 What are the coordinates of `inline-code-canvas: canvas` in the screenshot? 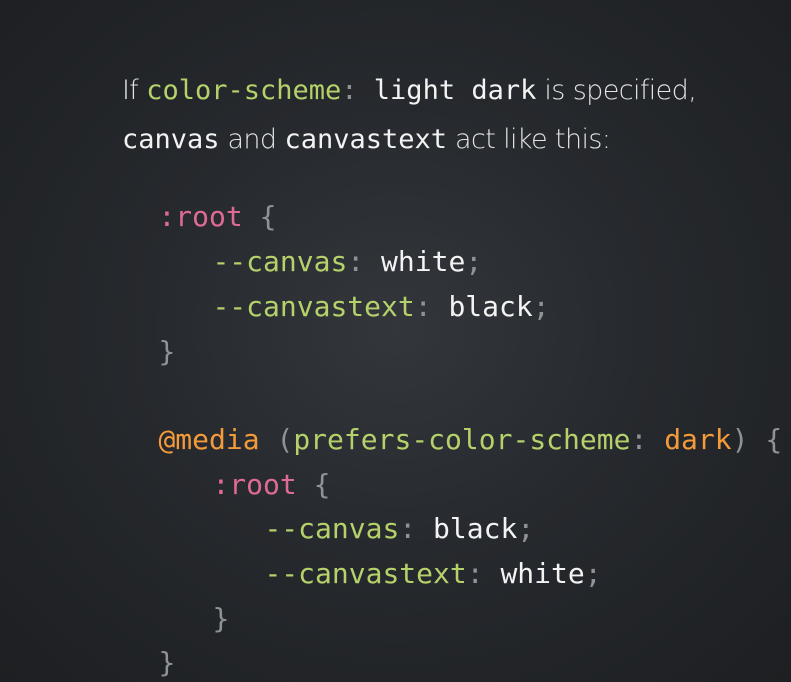 It's located at (170, 139).